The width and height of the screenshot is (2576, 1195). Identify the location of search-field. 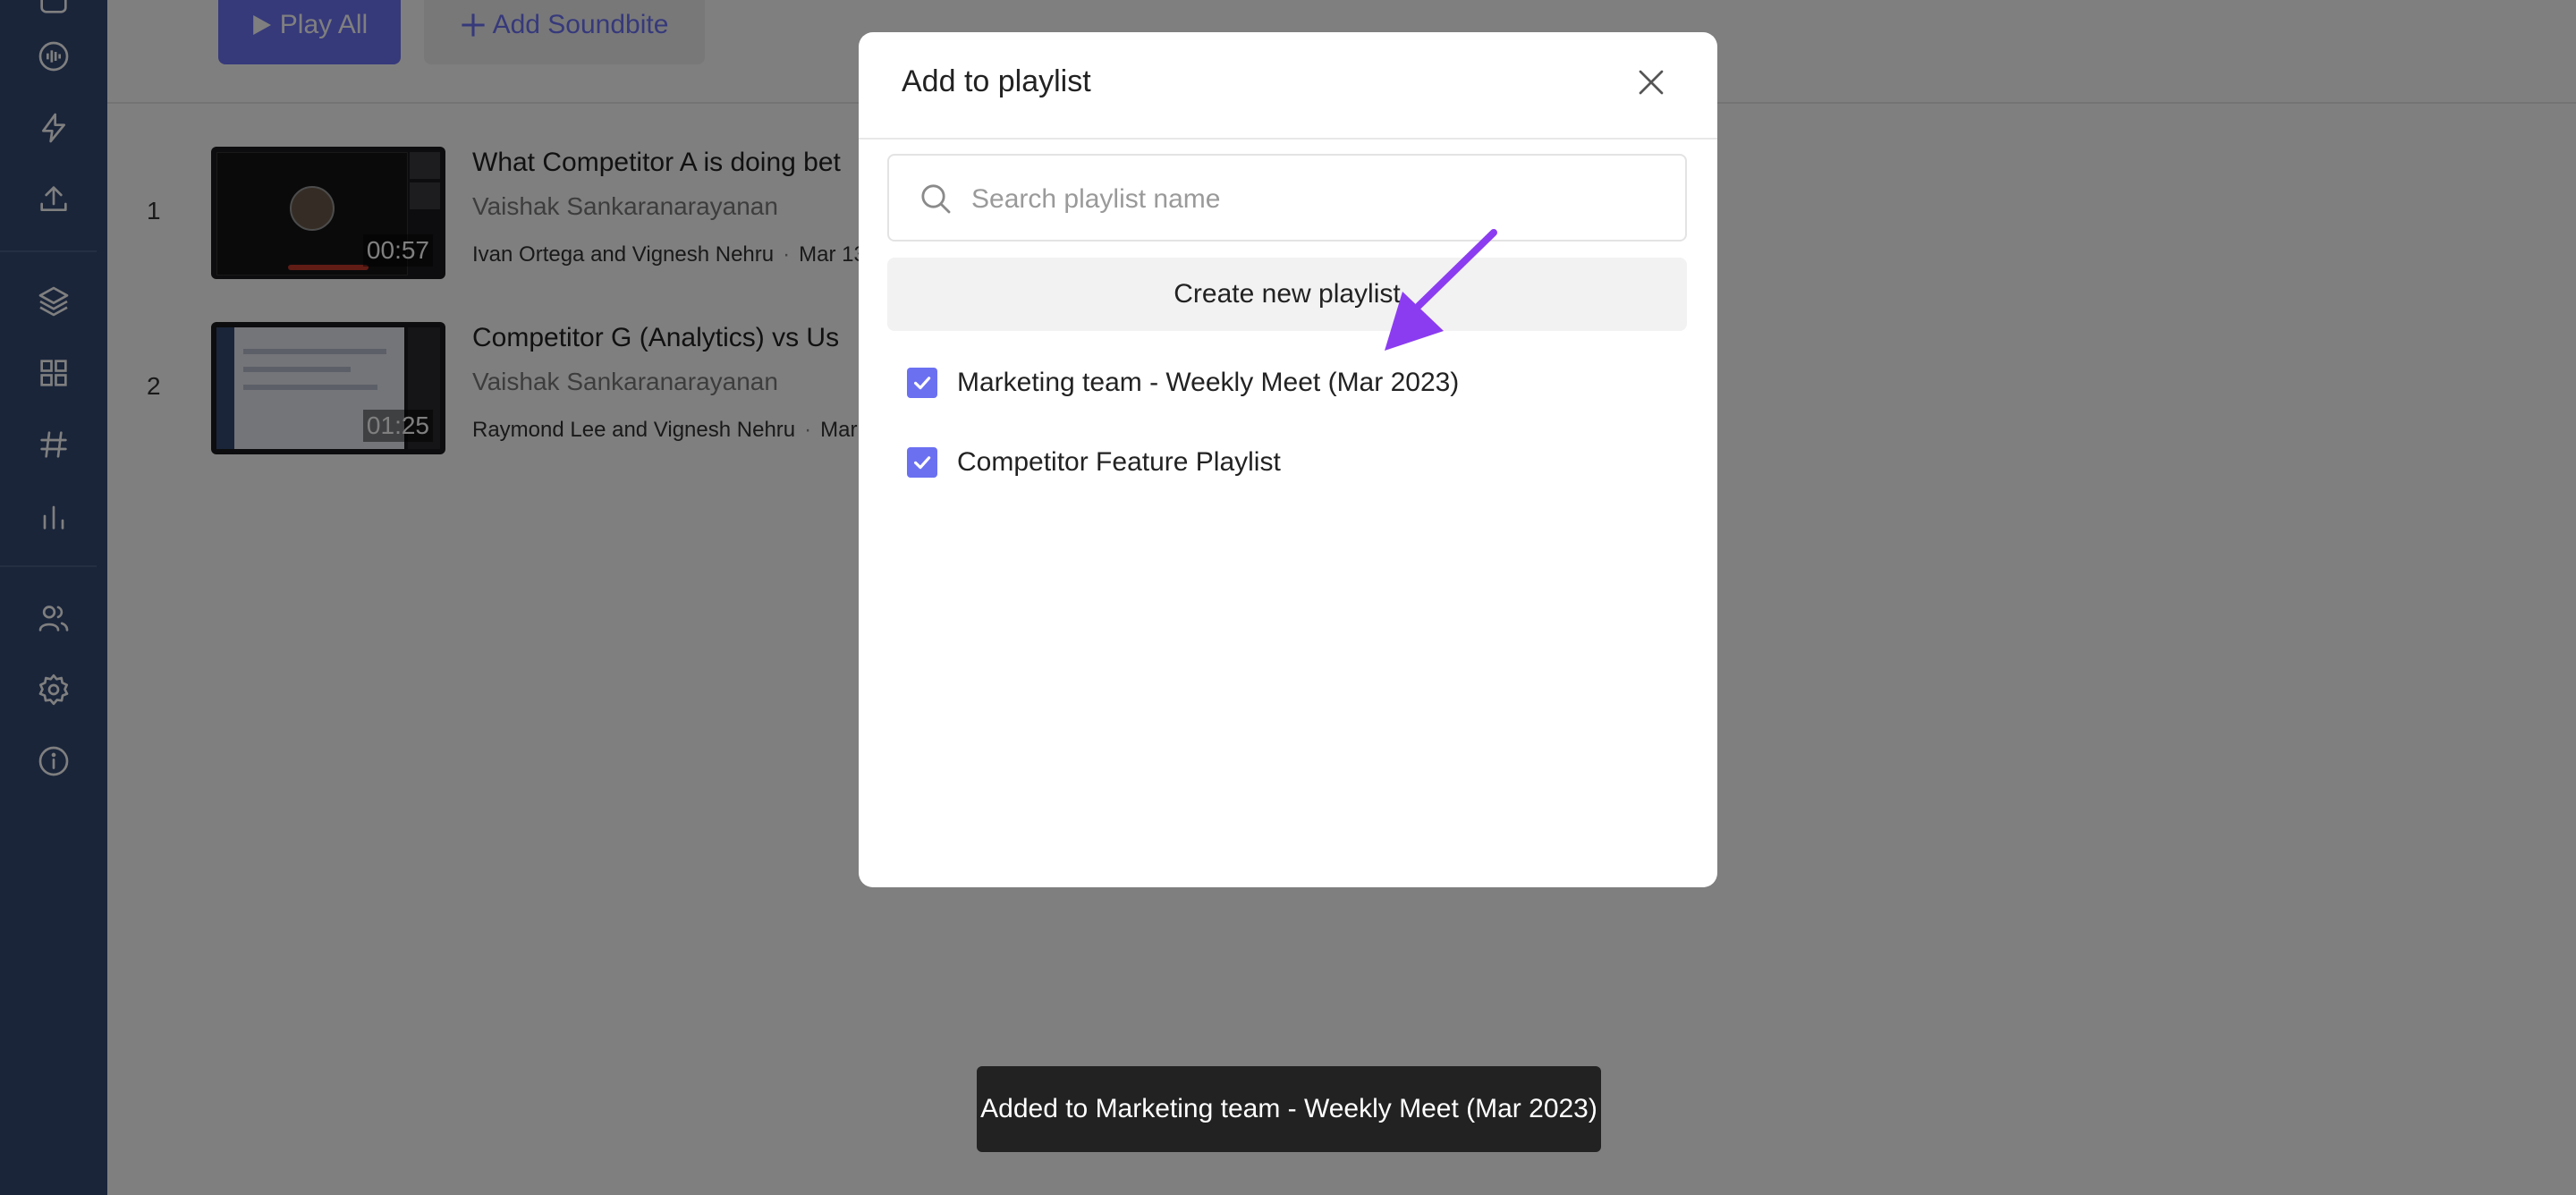
(1287, 198).